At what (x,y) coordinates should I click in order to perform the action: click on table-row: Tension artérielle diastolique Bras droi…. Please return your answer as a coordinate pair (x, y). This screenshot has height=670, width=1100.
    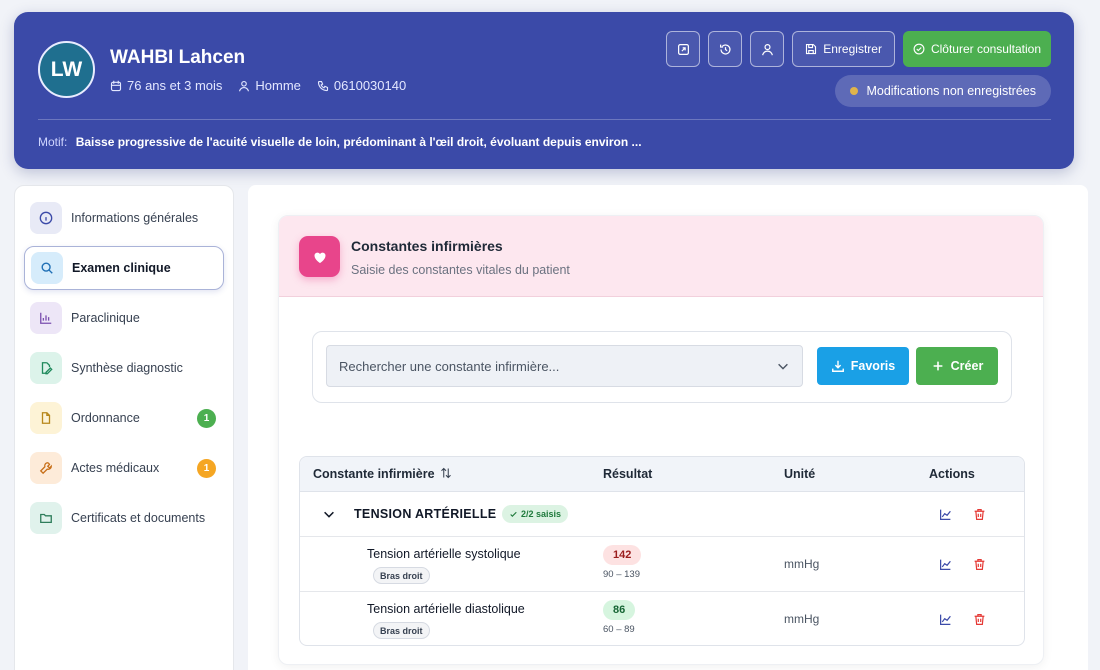
    Looking at the image, I should click on (662, 618).